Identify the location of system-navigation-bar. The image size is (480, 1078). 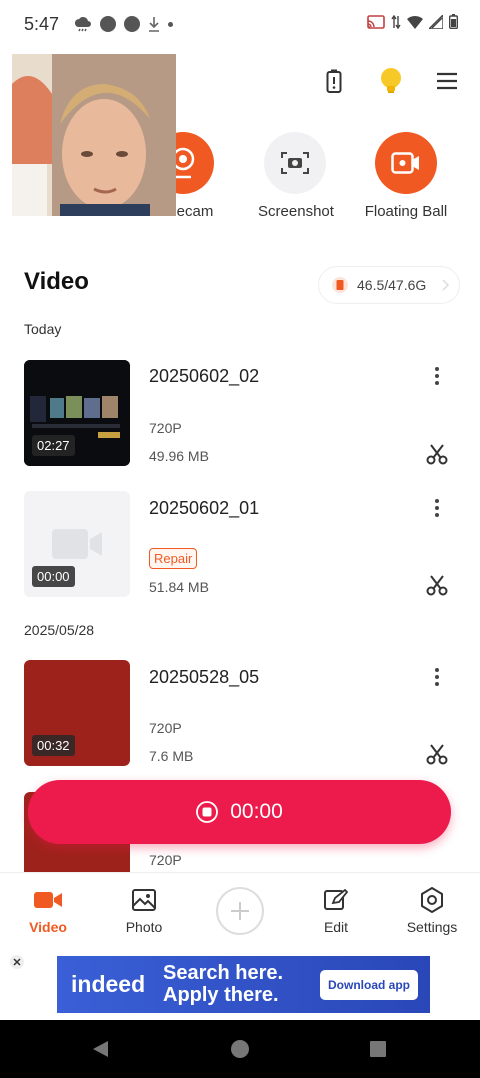
(240, 1049).